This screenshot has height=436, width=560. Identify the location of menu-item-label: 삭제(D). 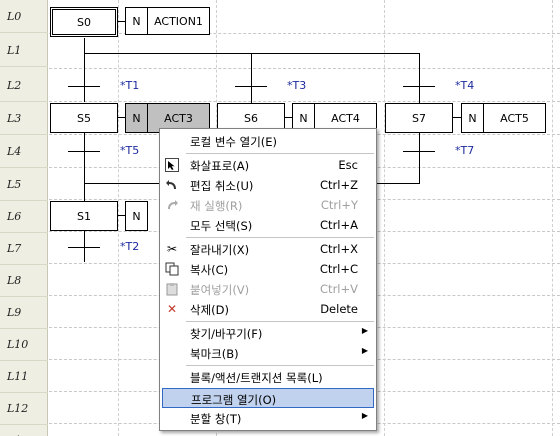
(209, 310).